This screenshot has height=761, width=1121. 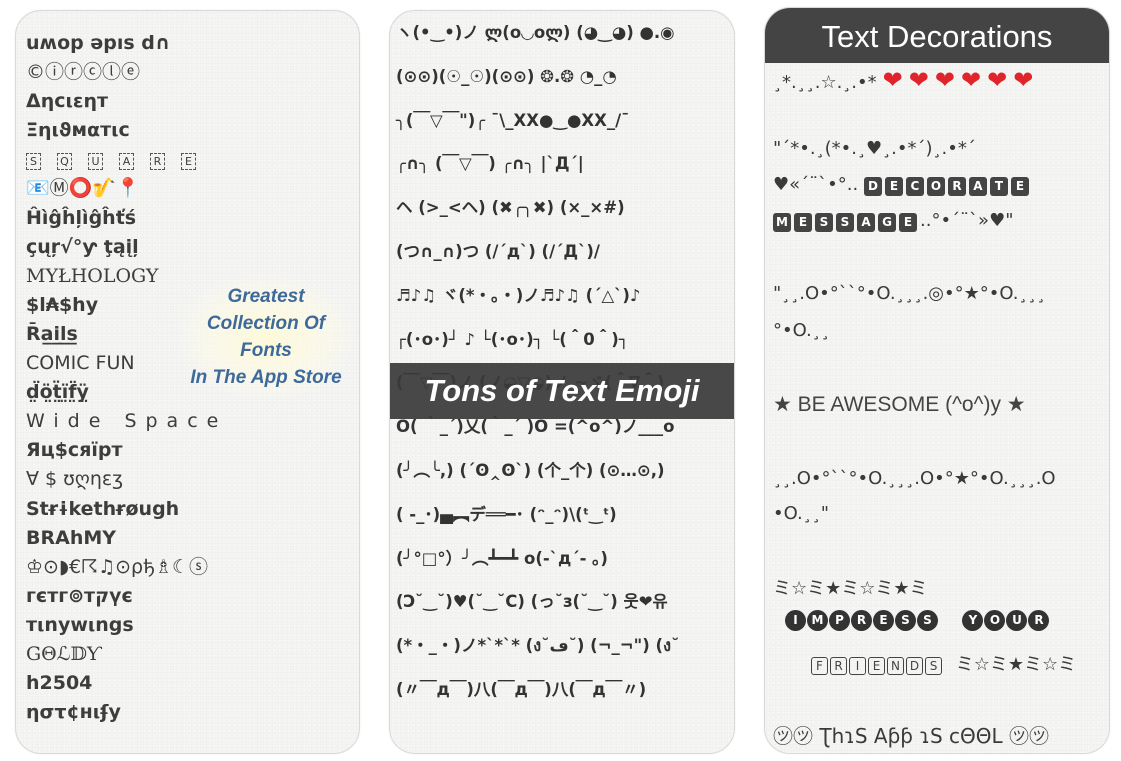 I want to click on emoji-row: ╮(￣▽￣")╭ ¯\_XX●‿●XX_/¯, so click(x=537, y=127).